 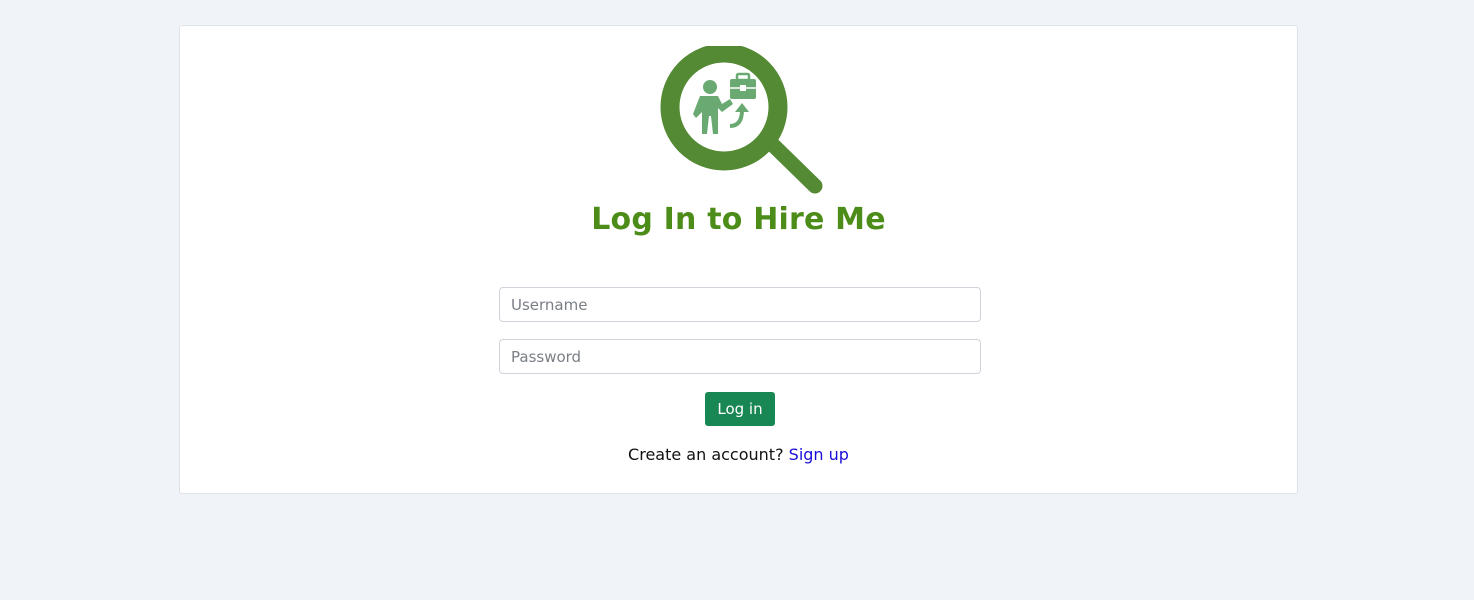 I want to click on signup-row: Create an account? Sign up, so click(x=738, y=454).